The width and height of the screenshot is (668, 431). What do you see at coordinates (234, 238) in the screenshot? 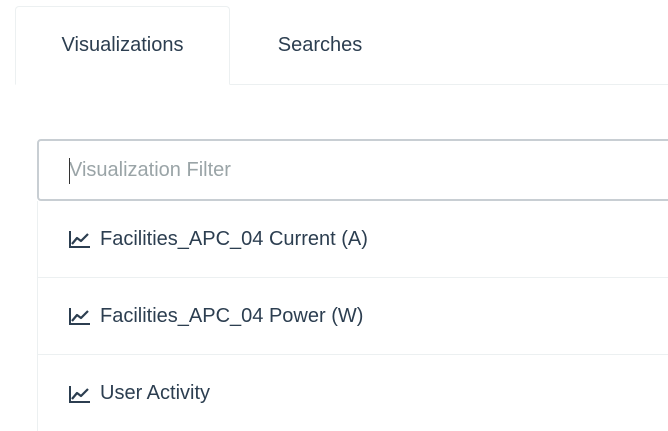
I see `list-item-label: Facilities_APC_04 Current (A)` at bounding box center [234, 238].